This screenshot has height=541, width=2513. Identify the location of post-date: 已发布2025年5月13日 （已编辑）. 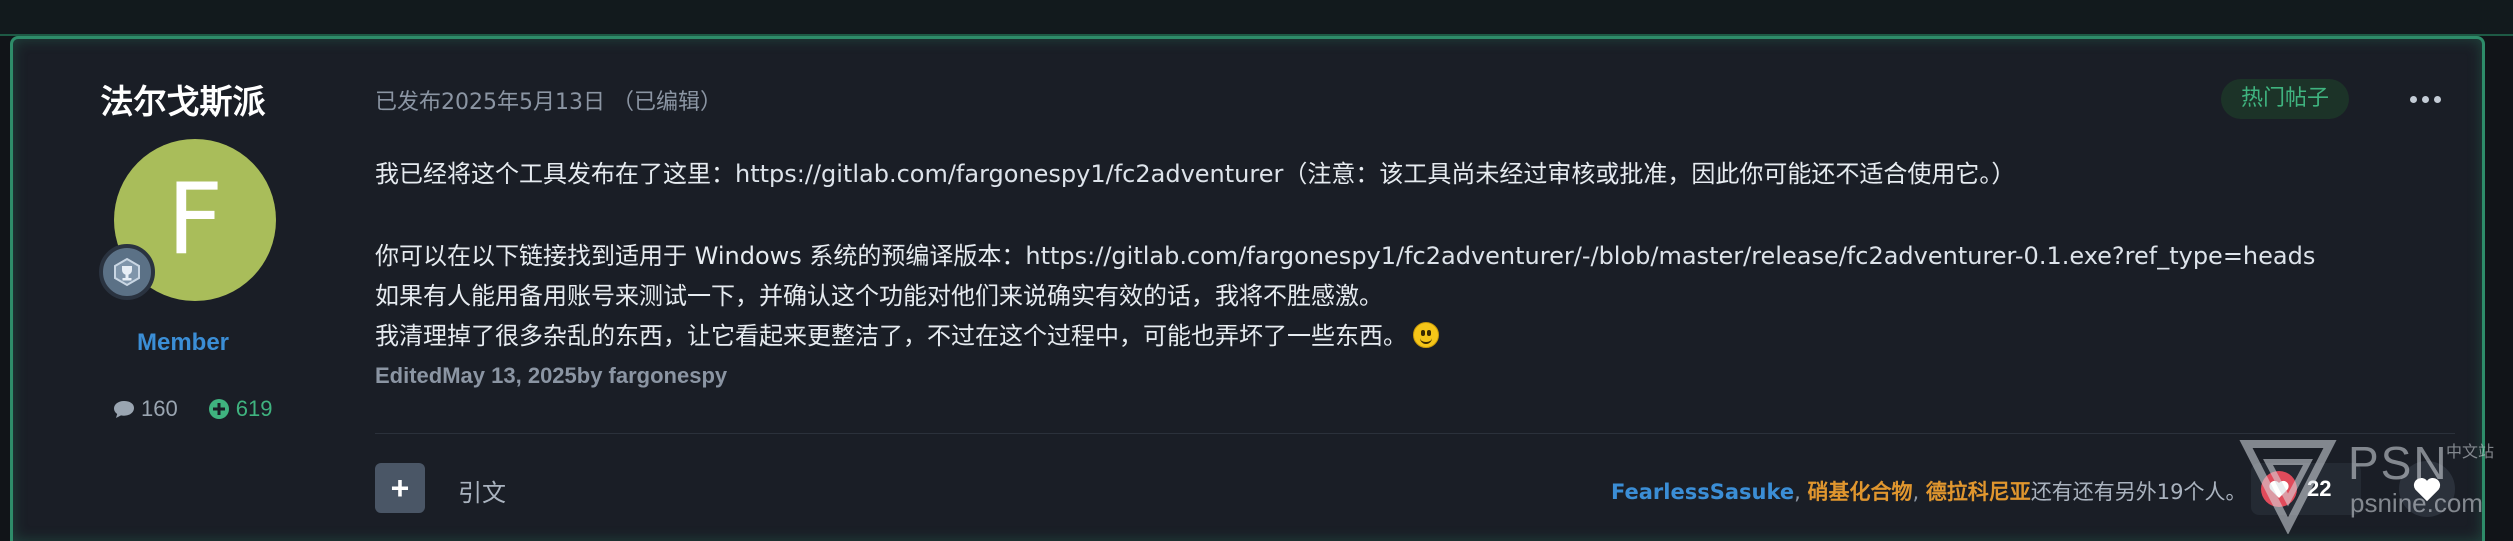
(548, 100).